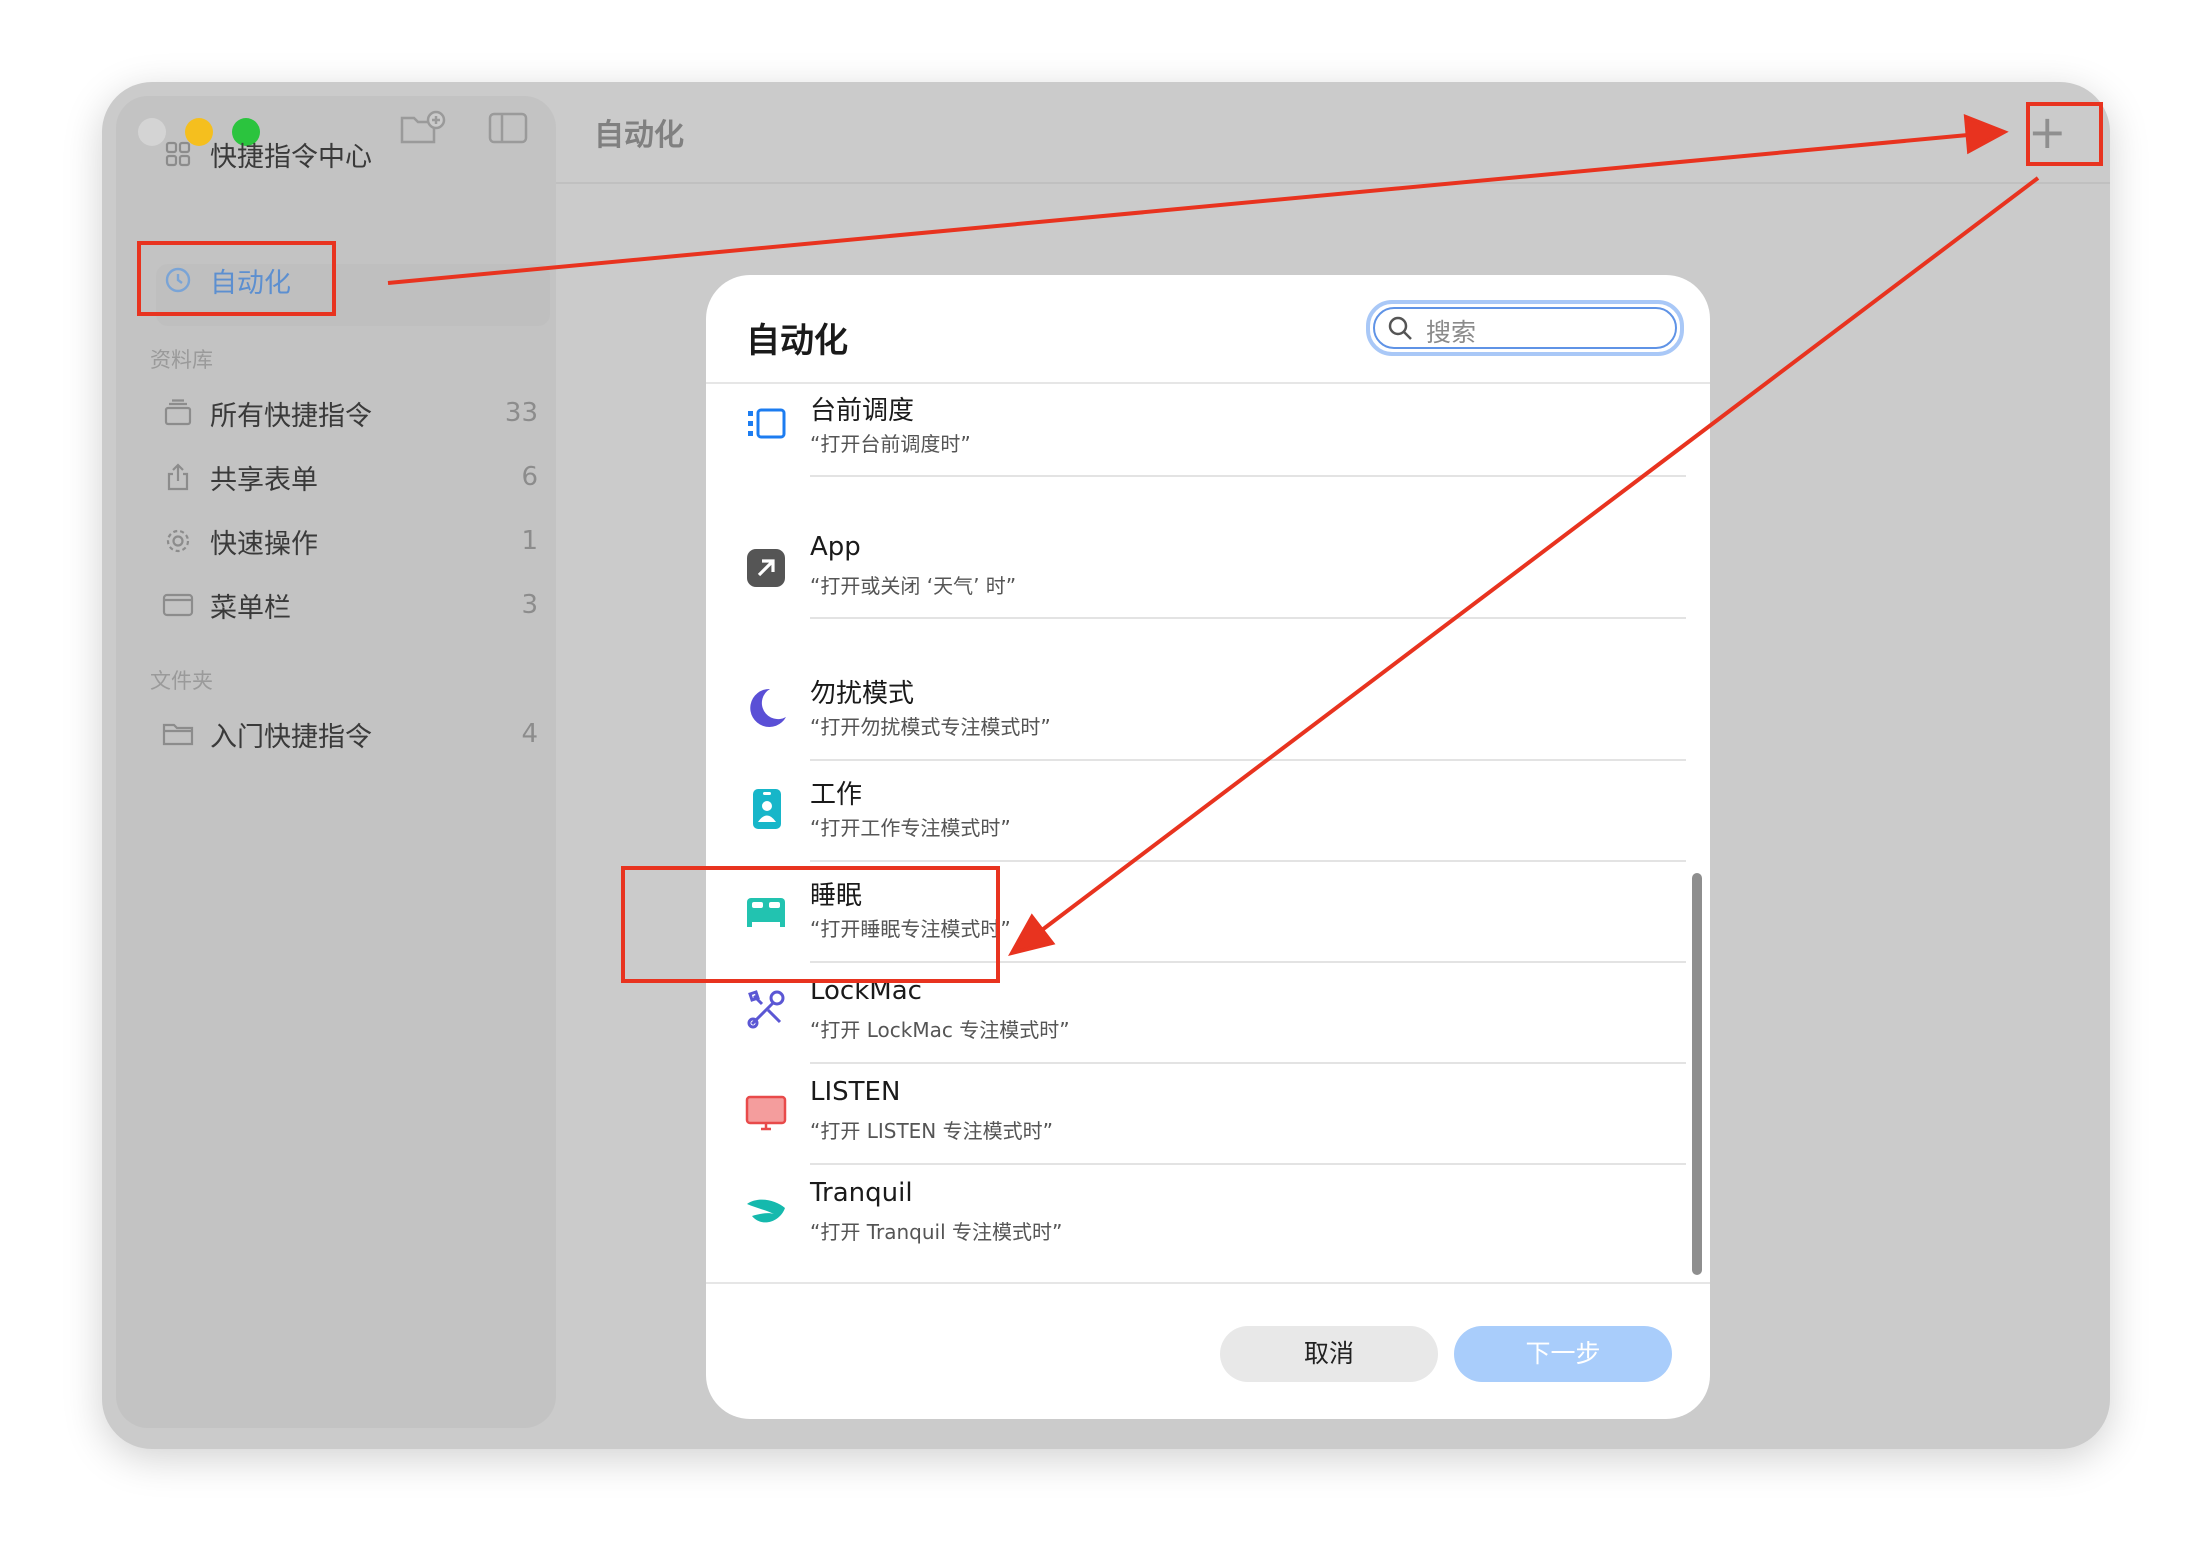 The width and height of the screenshot is (2200, 1564). I want to click on arrow-head-lockmac, so click(1032, 935).